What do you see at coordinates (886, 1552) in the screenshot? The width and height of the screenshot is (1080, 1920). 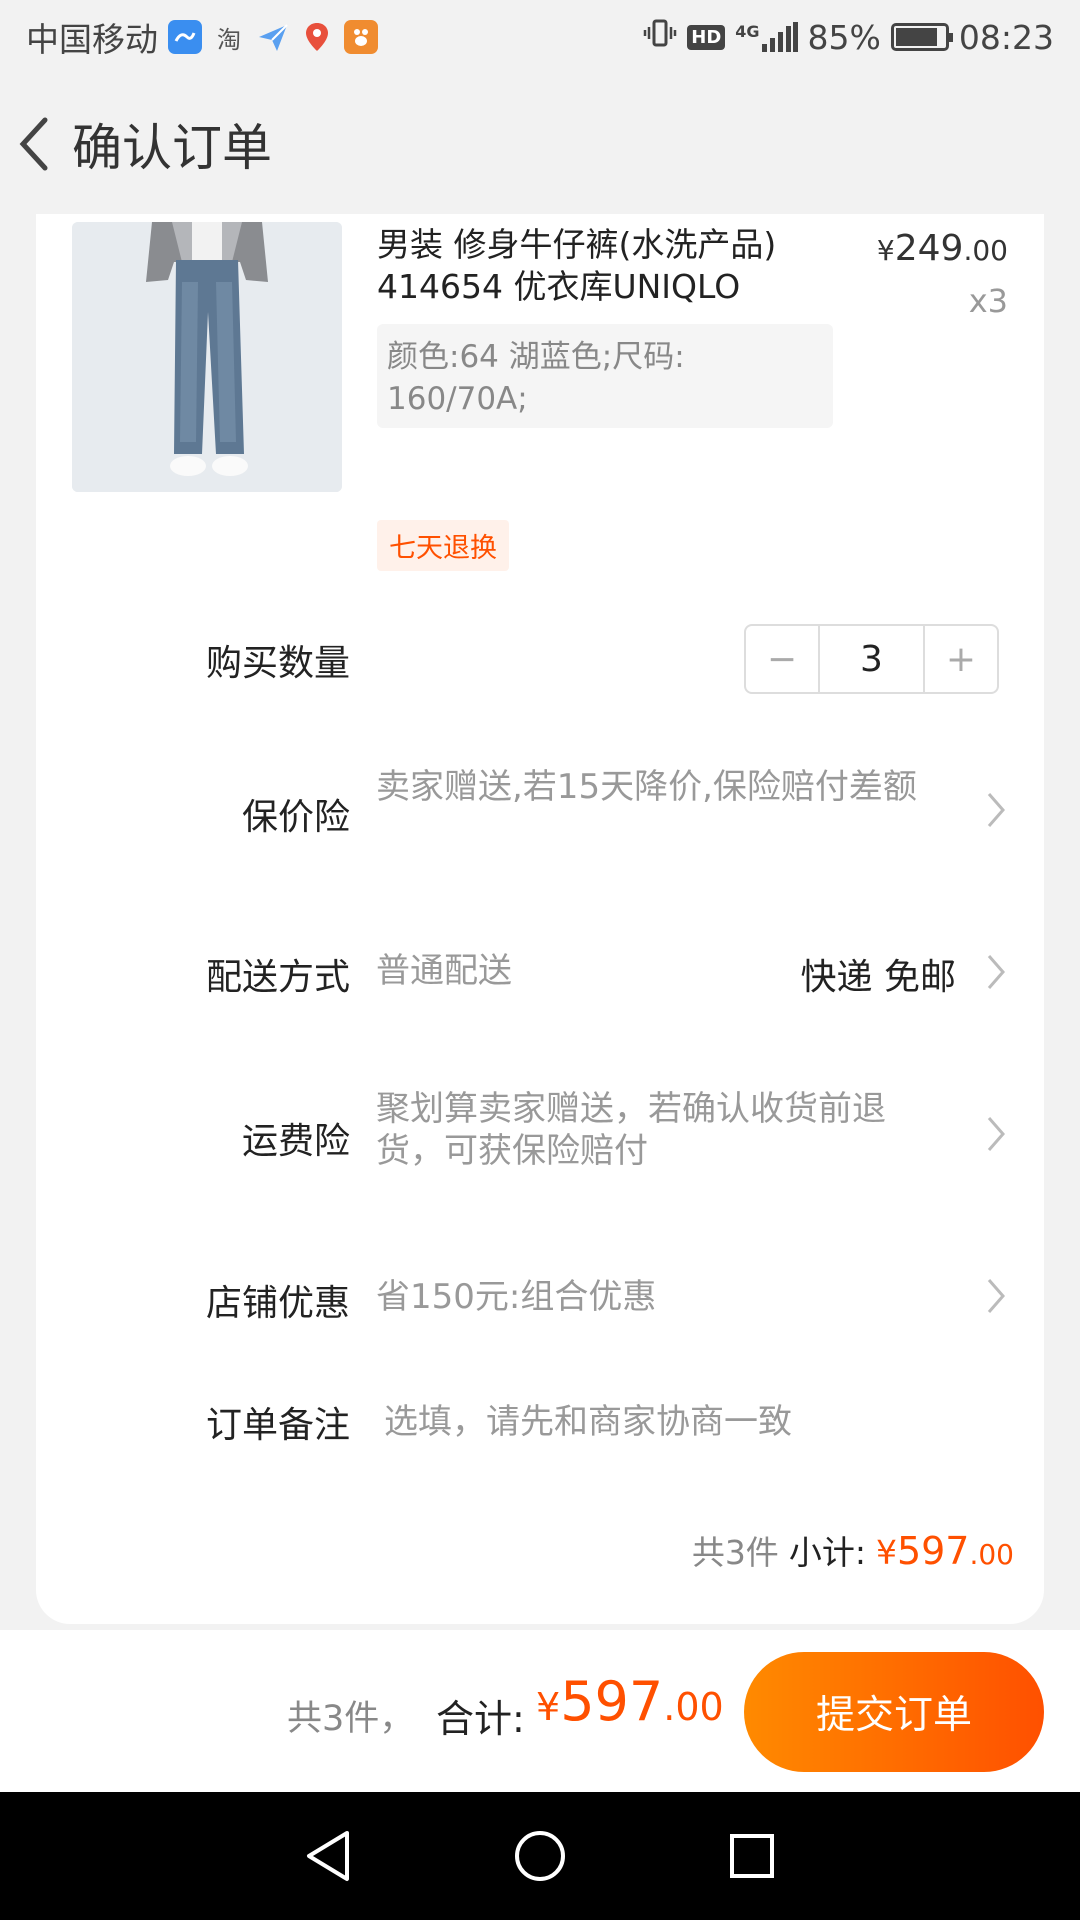 I see `subtotal-symbol: ¥` at bounding box center [886, 1552].